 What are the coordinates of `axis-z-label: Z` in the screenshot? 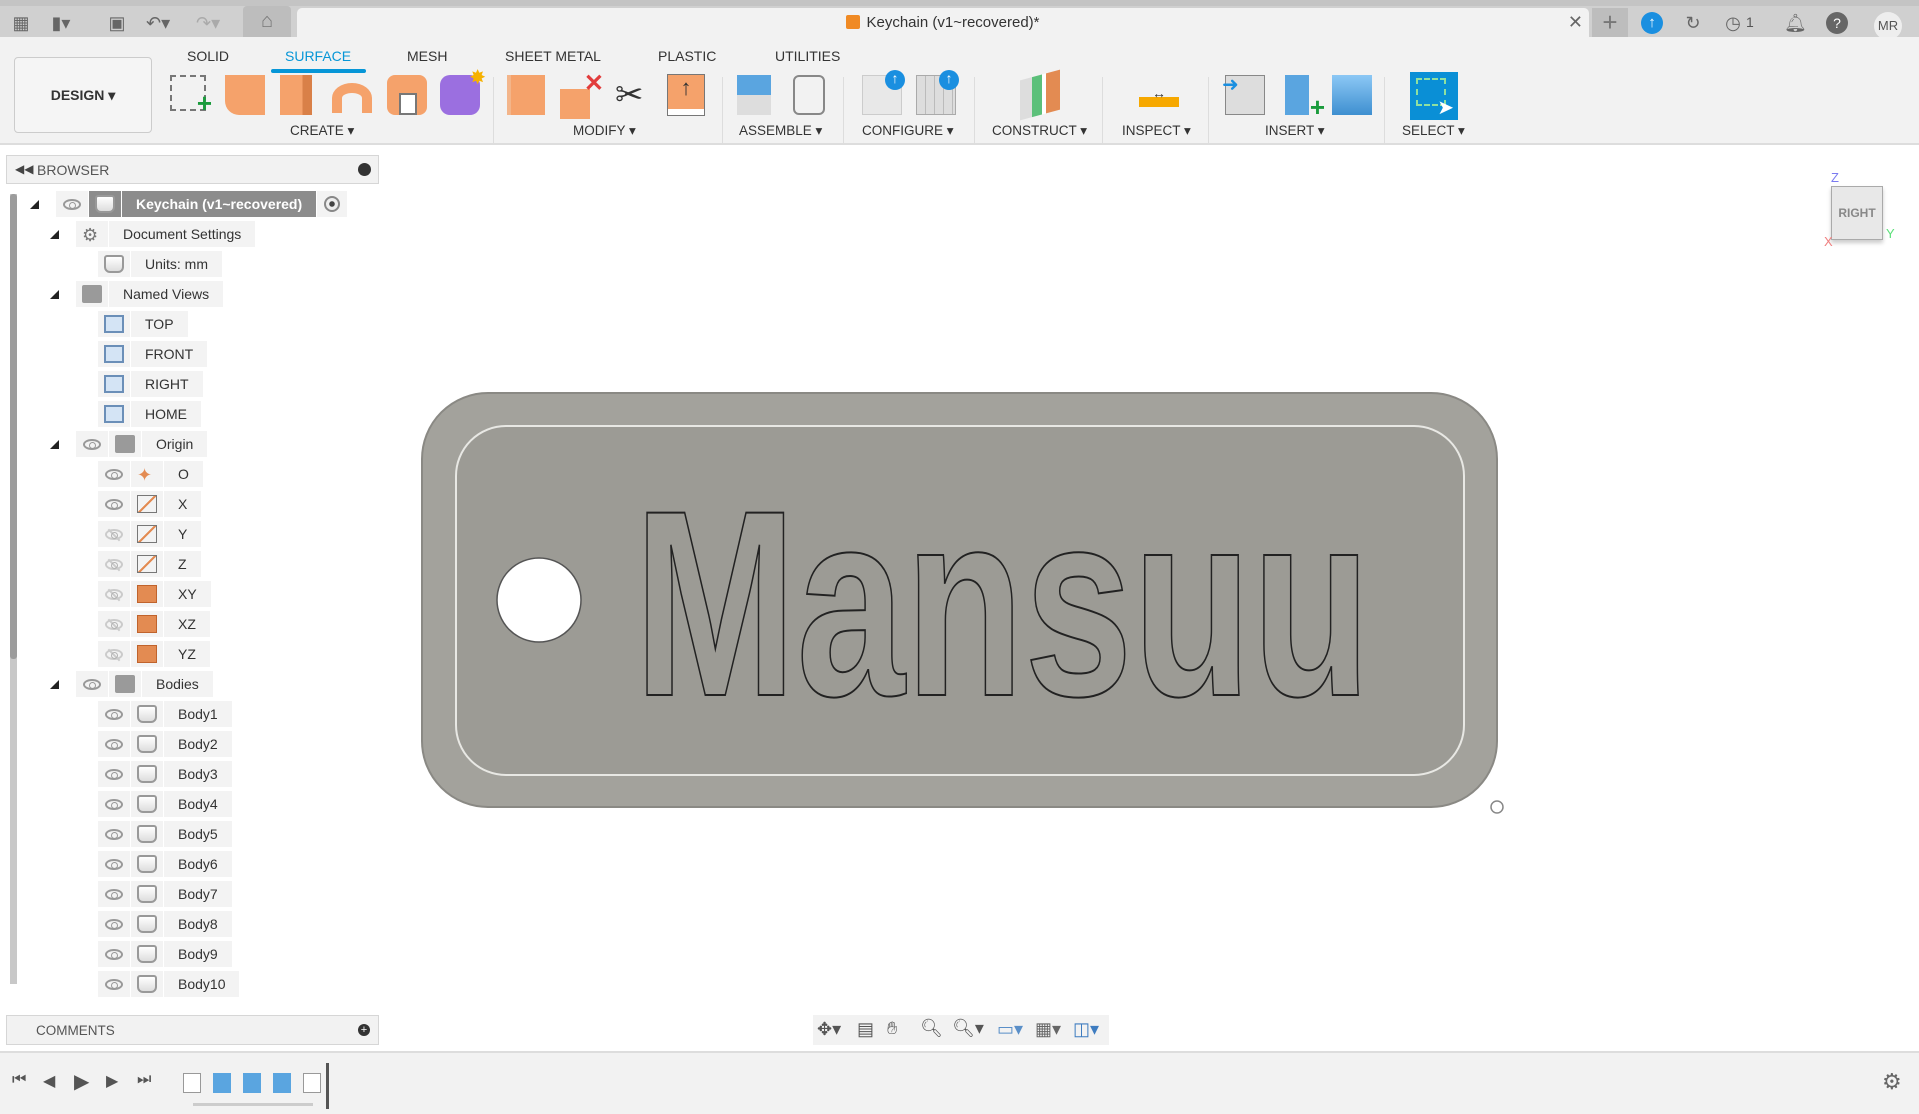 It's located at (1835, 177).